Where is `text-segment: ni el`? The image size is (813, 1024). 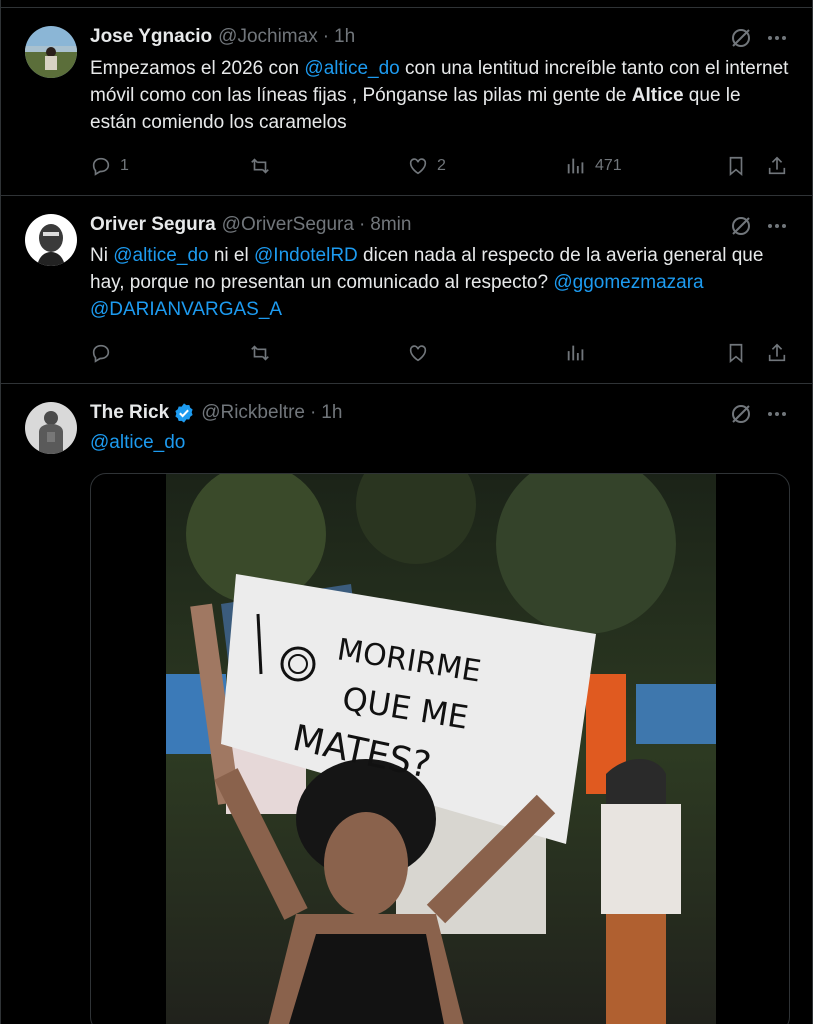 text-segment: ni el is located at coordinates (231, 255).